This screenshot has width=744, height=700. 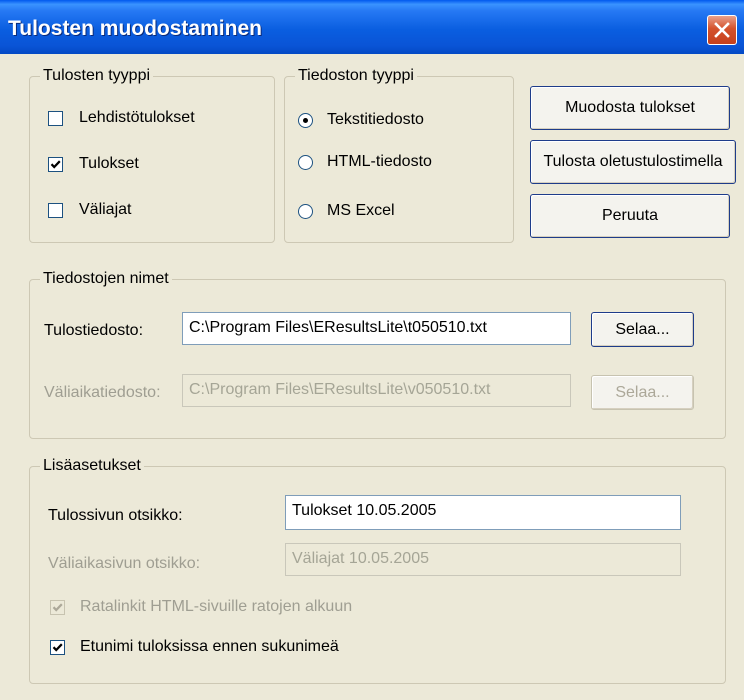 What do you see at coordinates (152, 154) in the screenshot?
I see `result-type-group: Tulosten tyyppi` at bounding box center [152, 154].